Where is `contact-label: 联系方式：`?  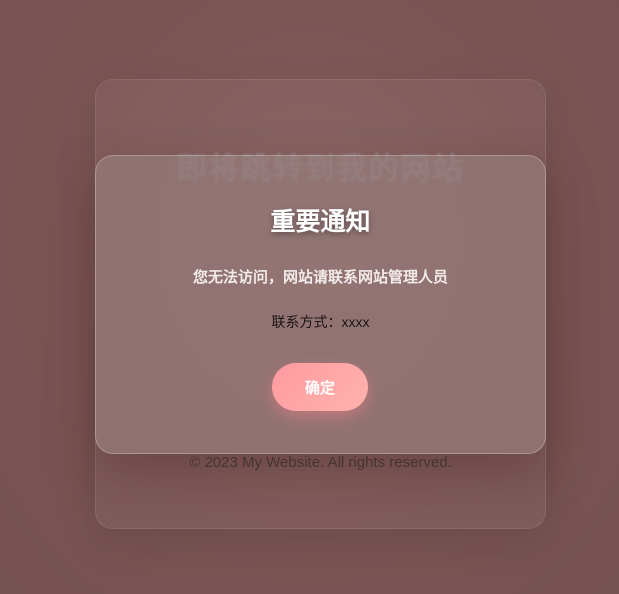 contact-label: 联系方式： is located at coordinates (306, 323).